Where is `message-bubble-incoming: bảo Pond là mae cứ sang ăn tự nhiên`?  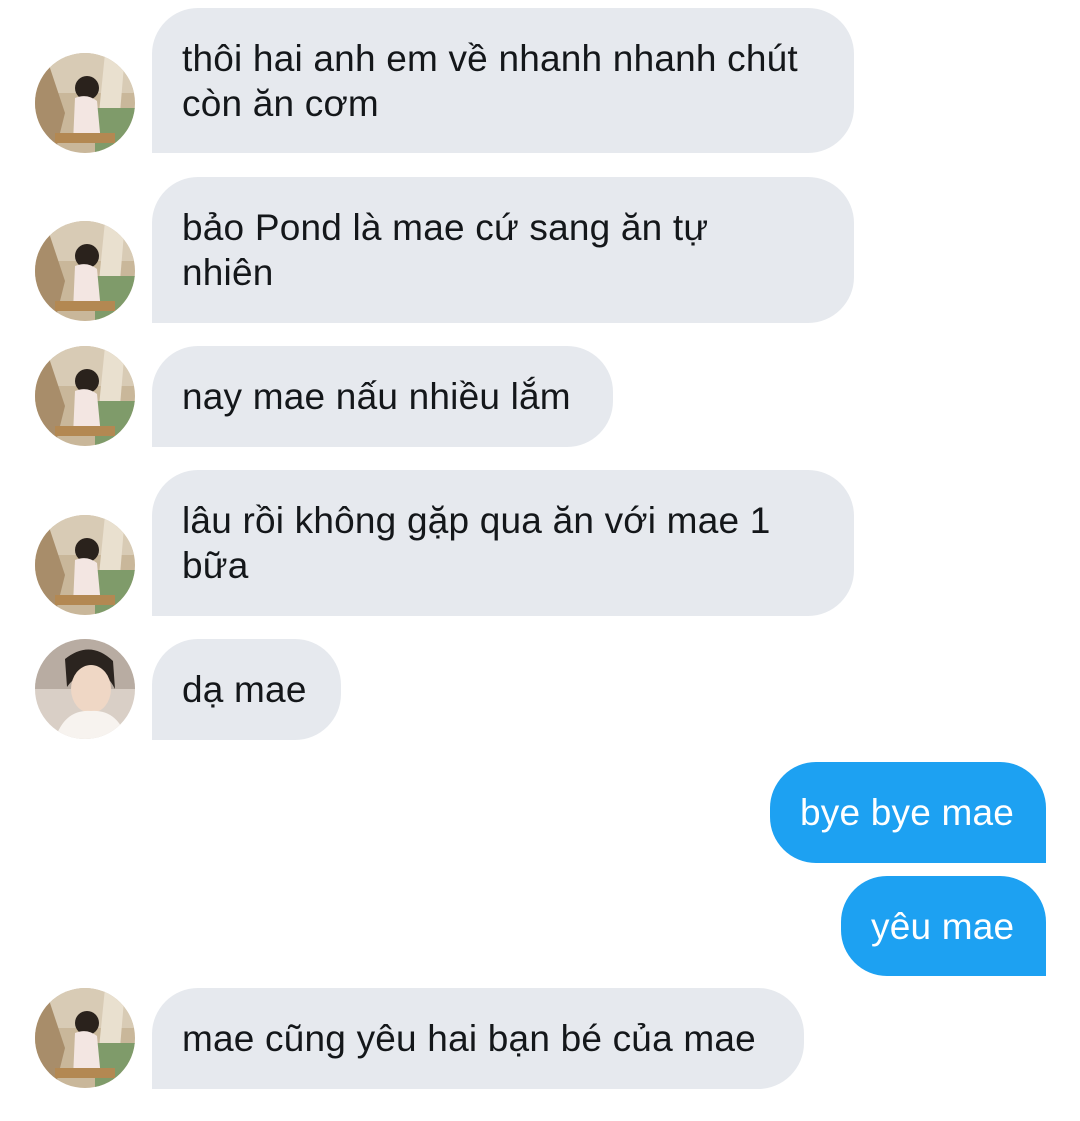
message-bubble-incoming: bảo Pond là mae cứ sang ăn tự nhiên is located at coordinates (503, 250).